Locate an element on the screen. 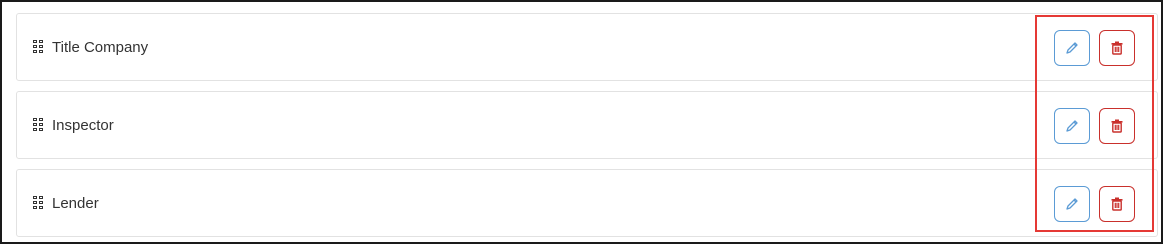 The image size is (1163, 244). item-label: Title Company is located at coordinates (100, 47).